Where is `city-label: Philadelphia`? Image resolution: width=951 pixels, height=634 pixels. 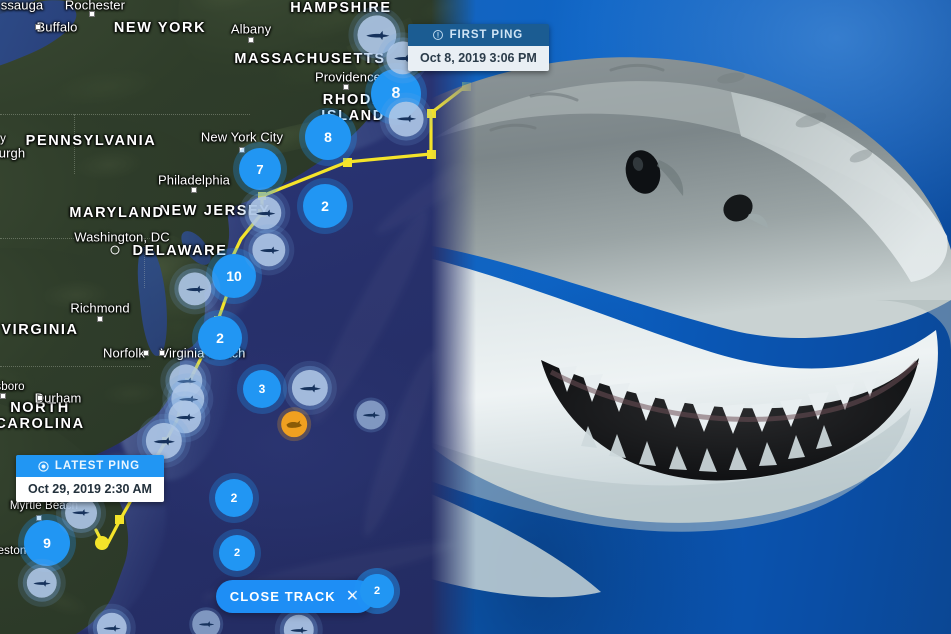
city-label: Philadelphia is located at coordinates (194, 180).